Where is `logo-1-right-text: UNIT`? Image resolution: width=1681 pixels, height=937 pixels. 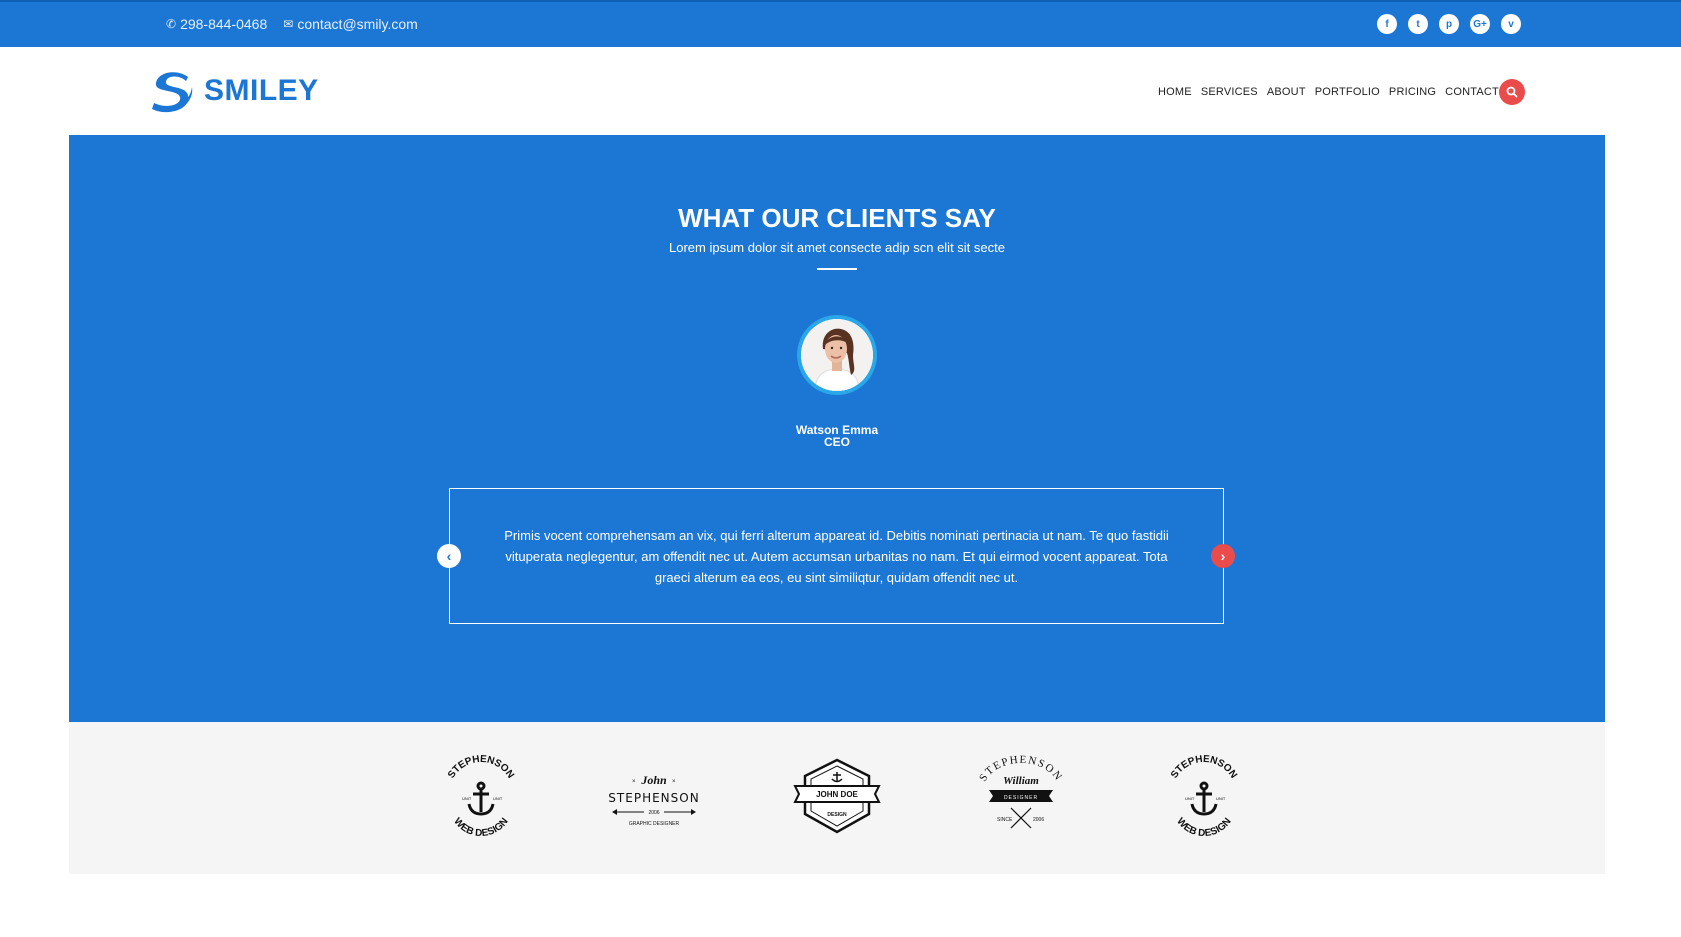
logo-1-right-text: UNIT is located at coordinates (498, 798).